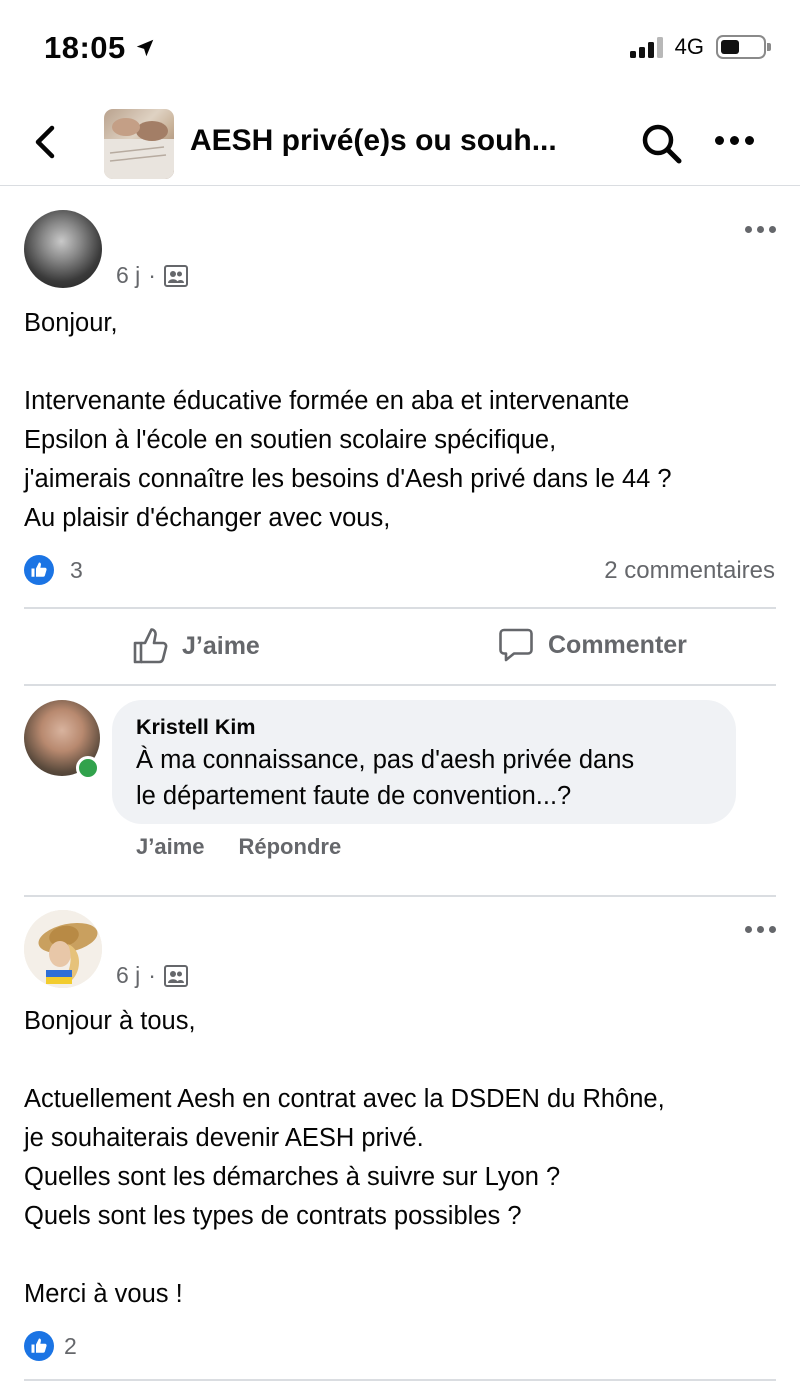 This screenshot has height=1387, width=800. What do you see at coordinates (88, 768) in the screenshot?
I see `online-status-indicator` at bounding box center [88, 768].